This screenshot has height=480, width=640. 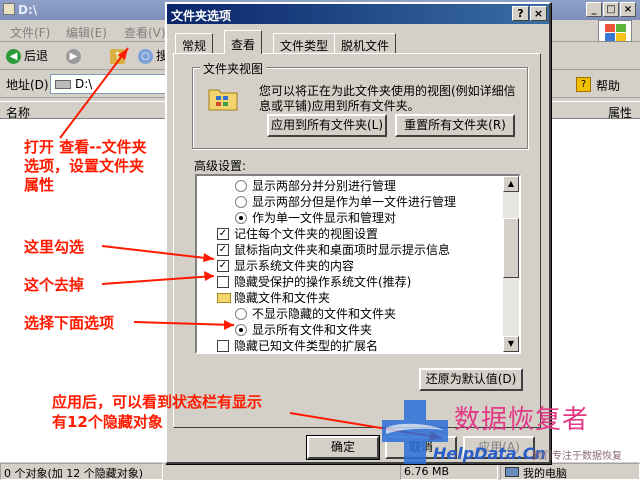 What do you see at coordinates (282, 298) in the screenshot?
I see `advanced-setting-label: 隐藏文件和文件夹` at bounding box center [282, 298].